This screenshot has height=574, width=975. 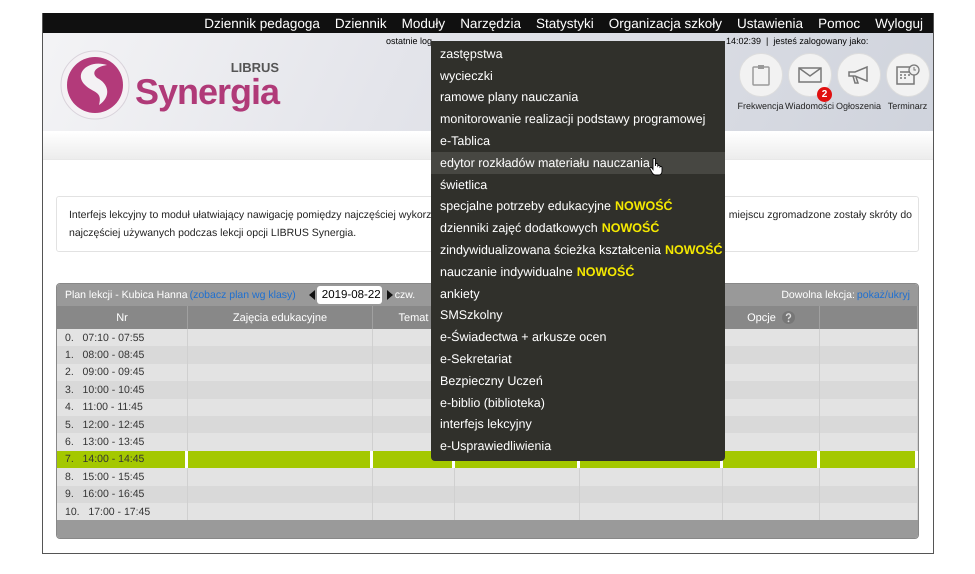 I want to click on column-header: Zajęcia edukacyjne, so click(x=280, y=318).